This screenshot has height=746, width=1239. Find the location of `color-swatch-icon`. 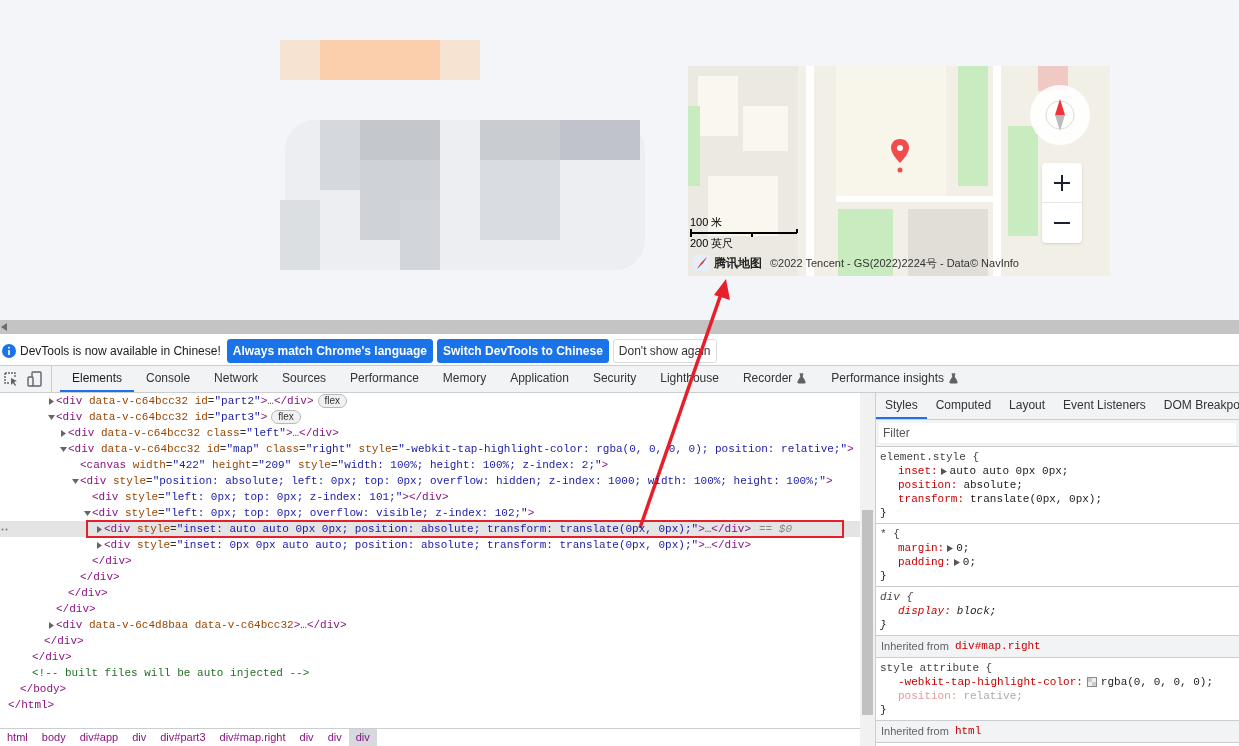

color-swatch-icon is located at coordinates (1091, 682).